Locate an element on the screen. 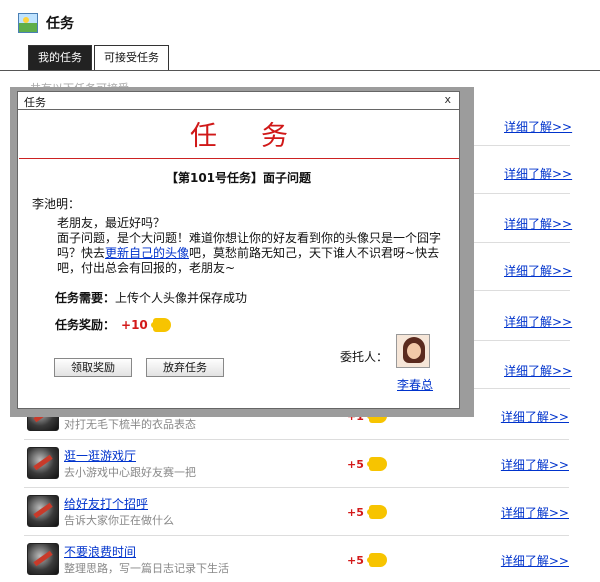 The width and height of the screenshot is (600, 582). recipient-name: 李池明： is located at coordinates (56, 204).